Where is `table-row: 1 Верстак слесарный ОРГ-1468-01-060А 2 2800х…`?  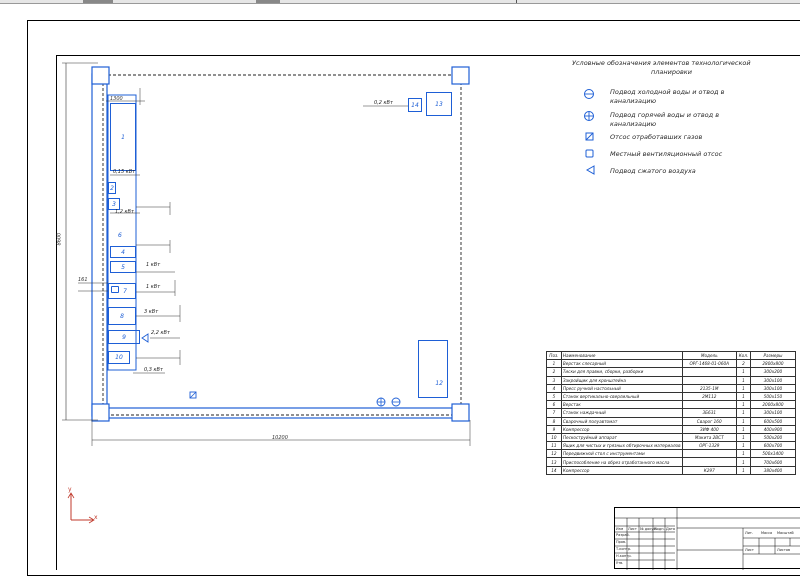
table-row: 1 Верстак слесарный ОРГ-1468-01-060А 2 2800х… is located at coordinates (671, 364).